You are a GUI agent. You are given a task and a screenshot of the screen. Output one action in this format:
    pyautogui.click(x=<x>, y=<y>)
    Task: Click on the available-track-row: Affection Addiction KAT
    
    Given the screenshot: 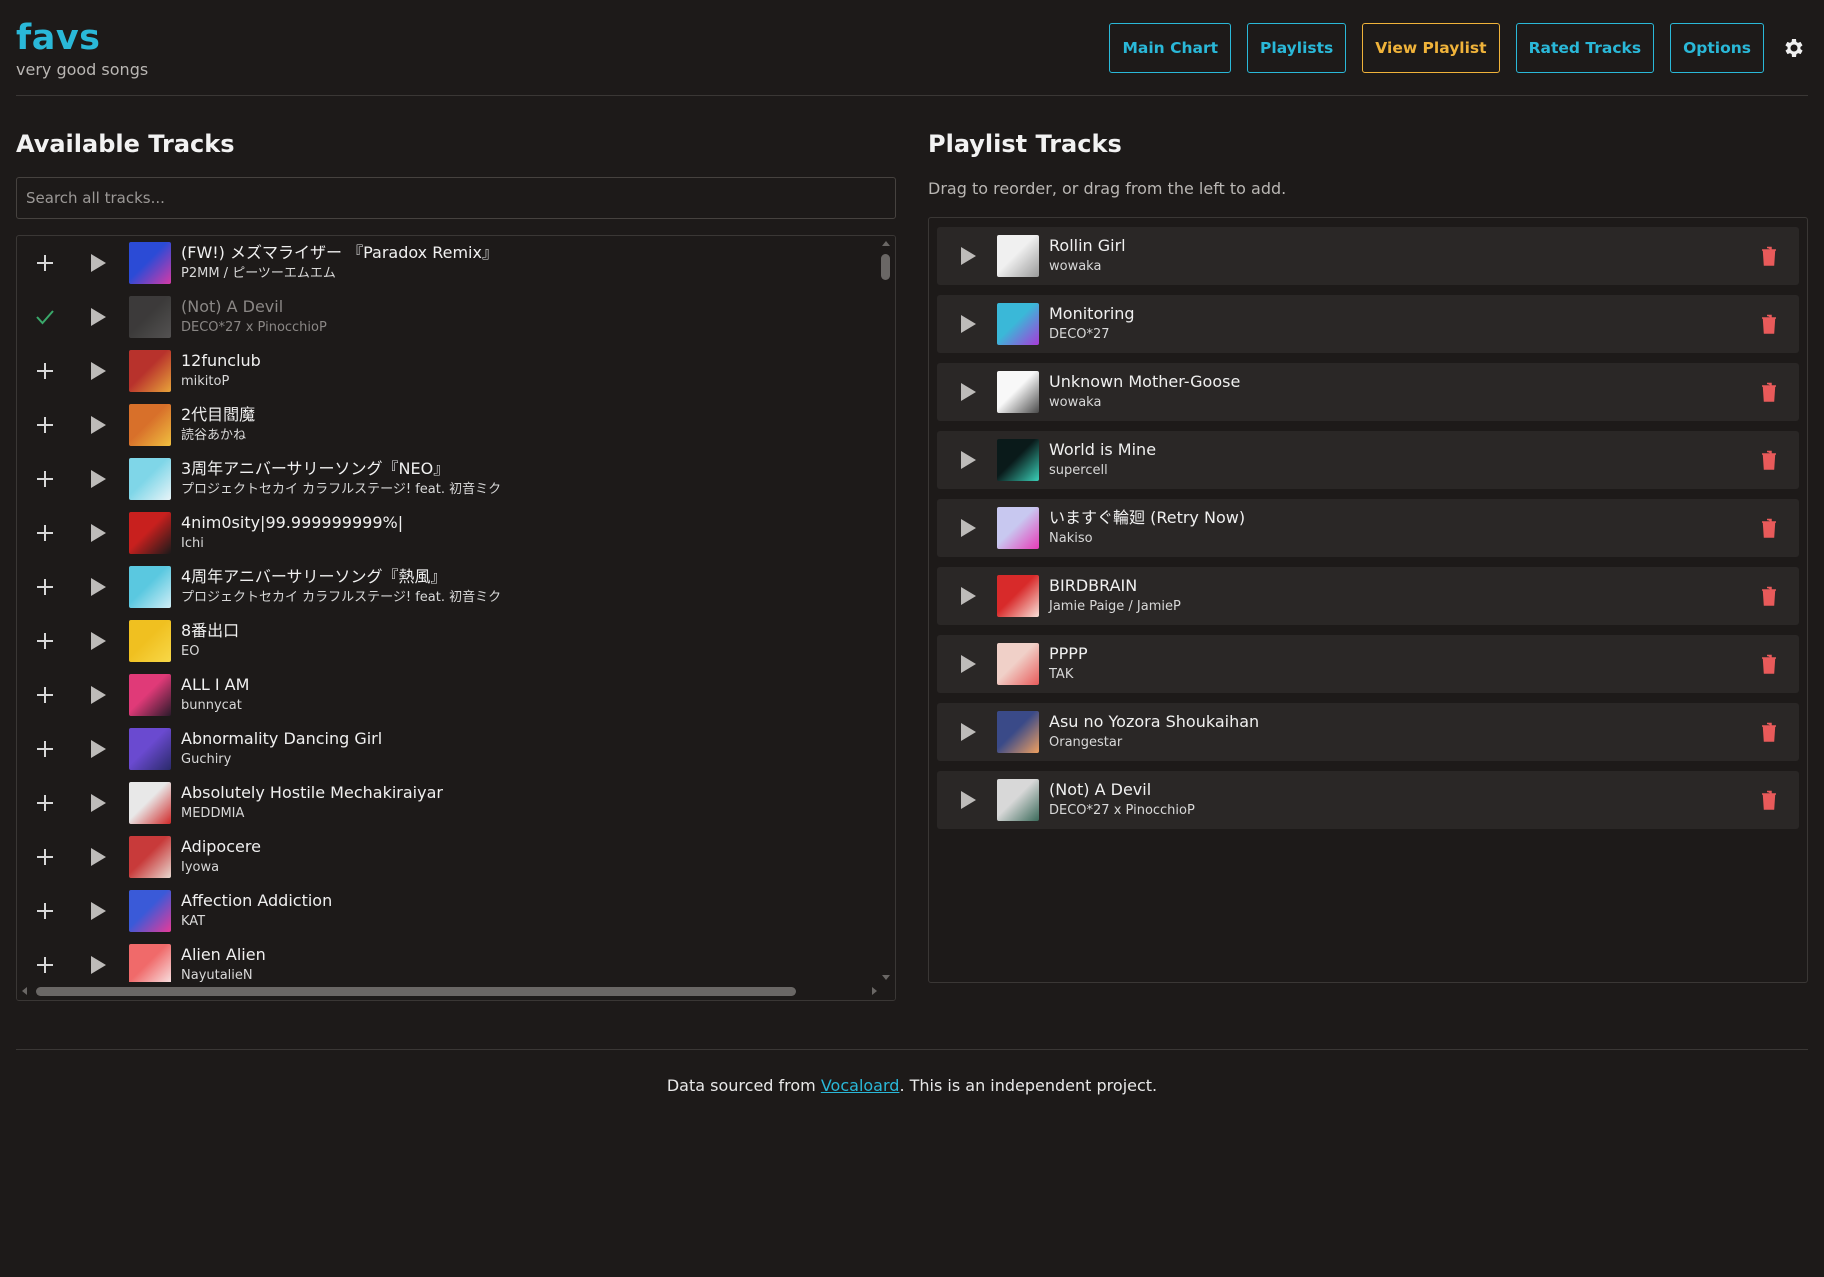 What is the action you would take?
    pyautogui.click(x=448, y=911)
    